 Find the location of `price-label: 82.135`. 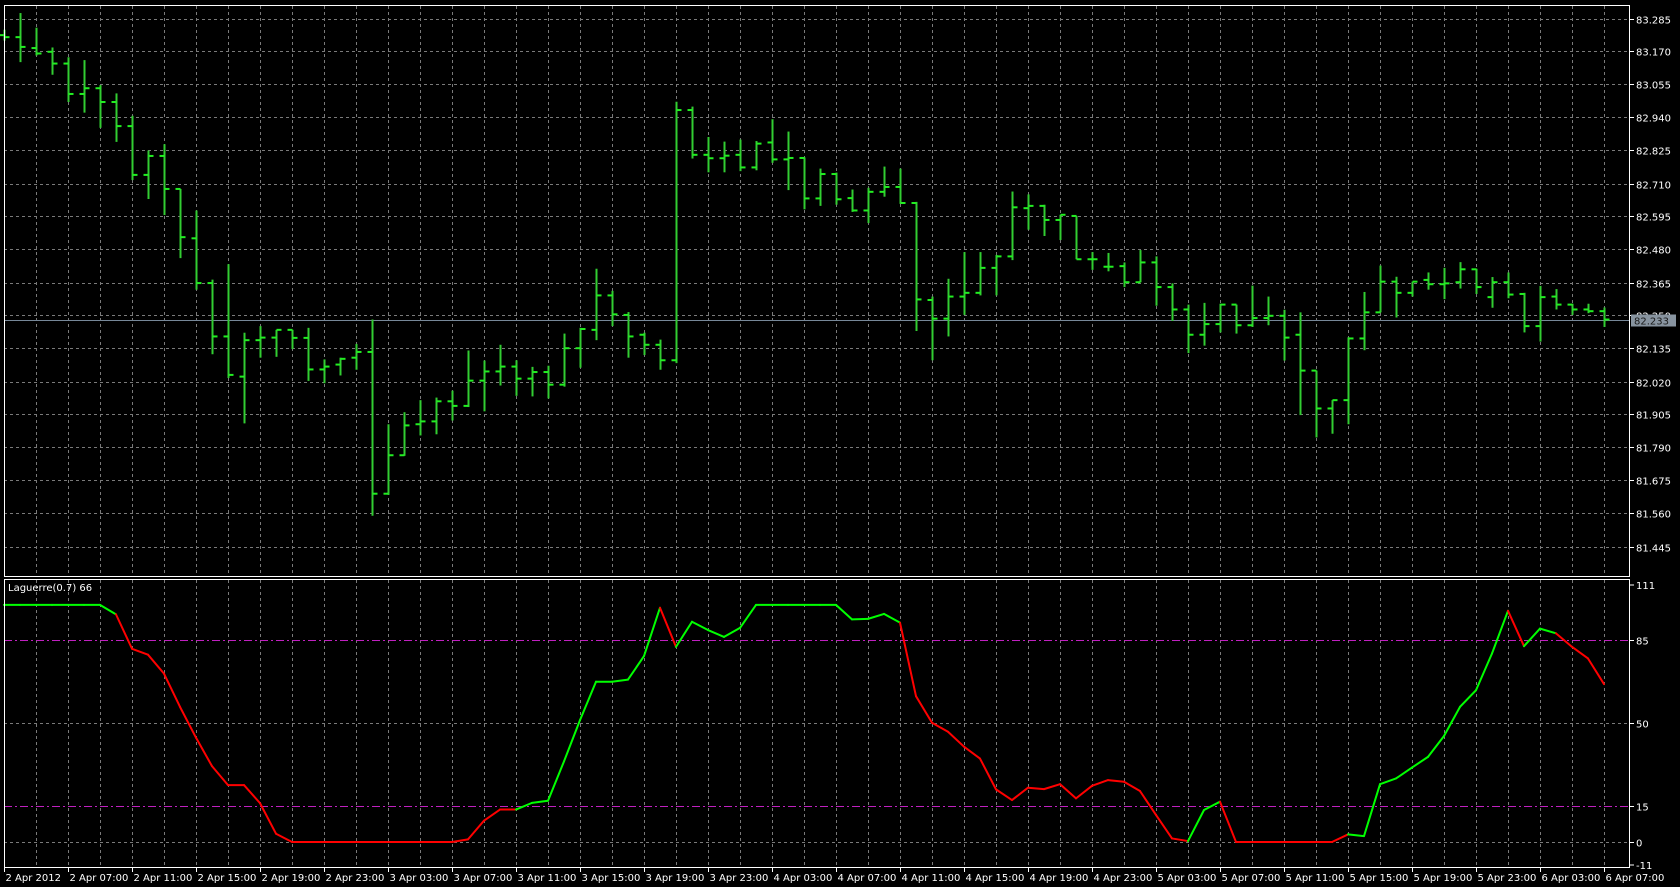

price-label: 82.135 is located at coordinates (1653, 350).